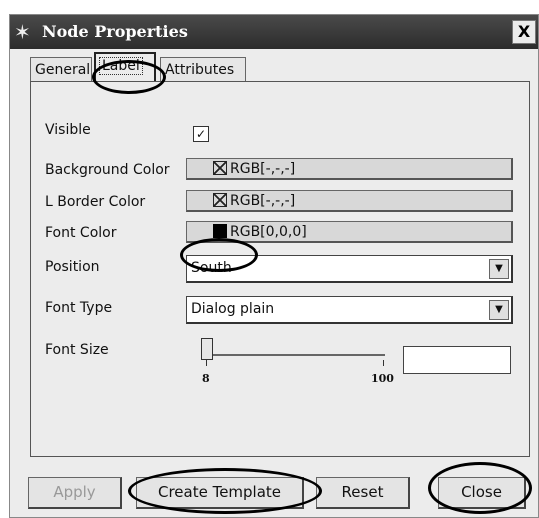  Describe the element at coordinates (81, 233) in the screenshot. I see `font-color-label: Font Color` at that location.